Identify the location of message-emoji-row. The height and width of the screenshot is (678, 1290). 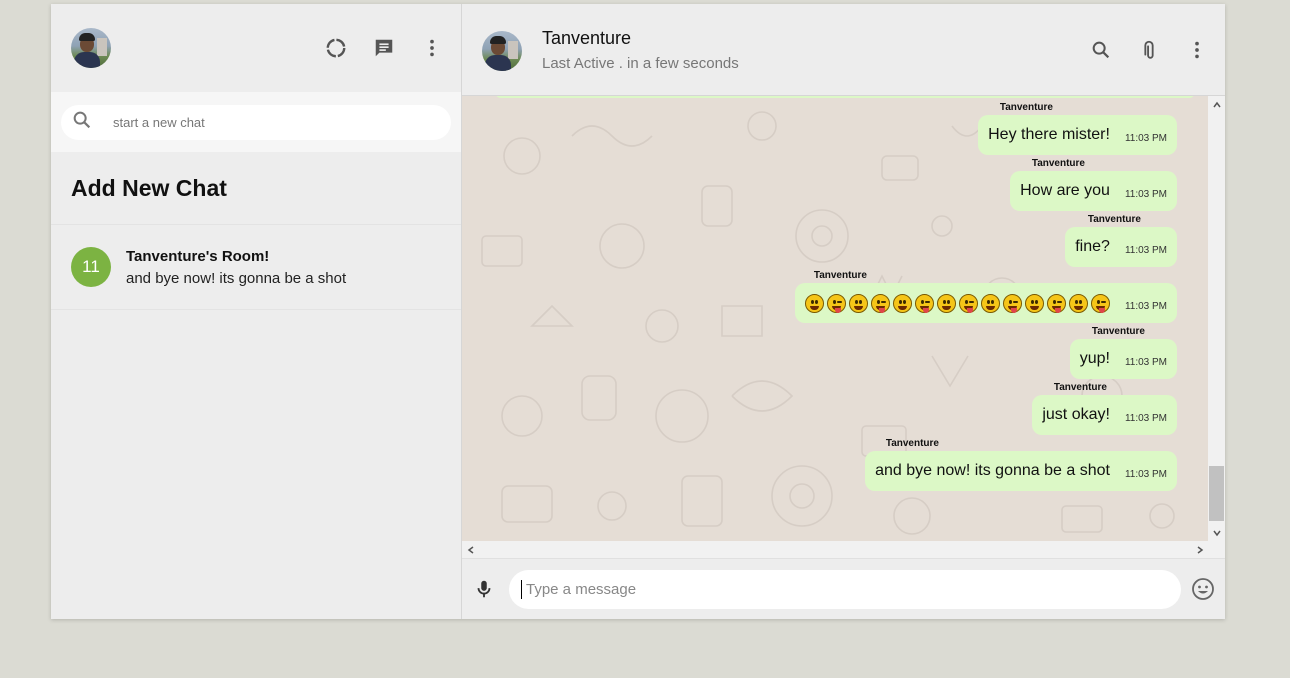
(957, 303).